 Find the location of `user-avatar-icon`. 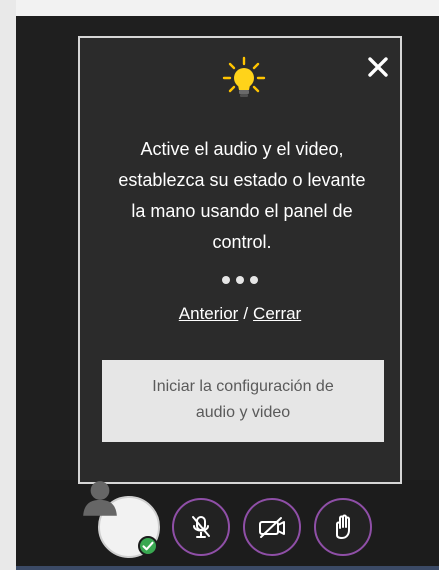

user-avatar-icon is located at coordinates (100, 498).